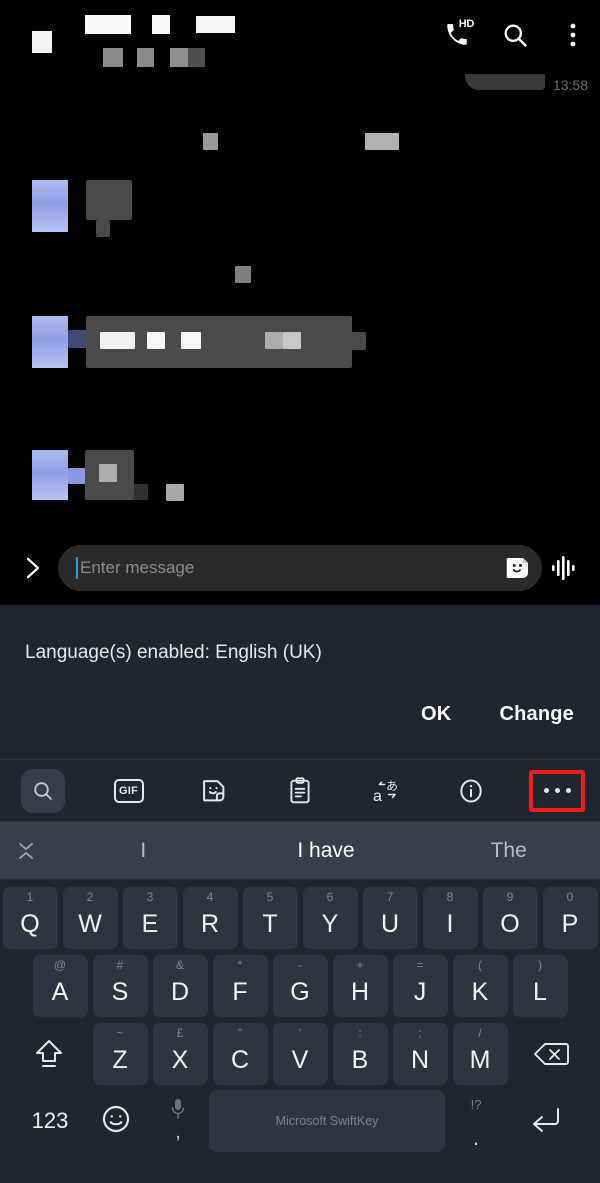  I want to click on language-change-button: Change, so click(536, 714).